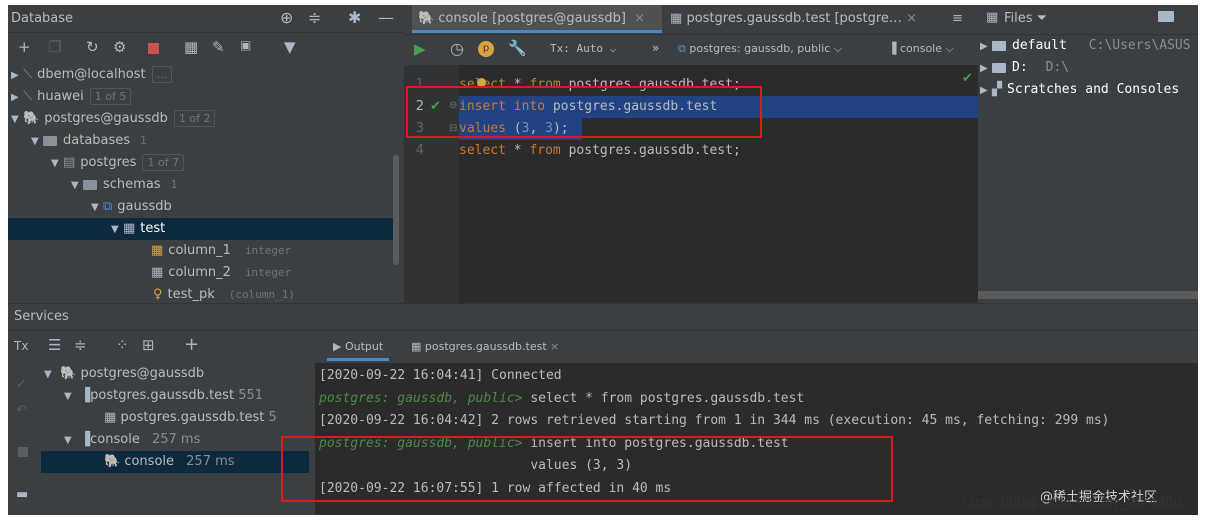 This screenshot has width=1213, height=524. Describe the element at coordinates (176, 439) in the screenshot. I see `service-item-extra: 257 ms` at that location.